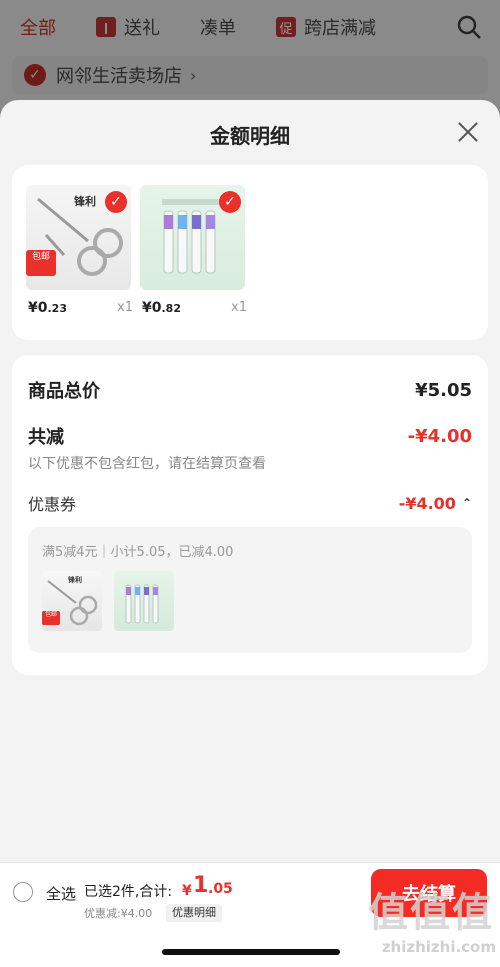 Image resolution: width=500 pixels, height=967 pixels. What do you see at coordinates (171, 308) in the screenshot?
I see `price-decimal: .82` at bounding box center [171, 308].